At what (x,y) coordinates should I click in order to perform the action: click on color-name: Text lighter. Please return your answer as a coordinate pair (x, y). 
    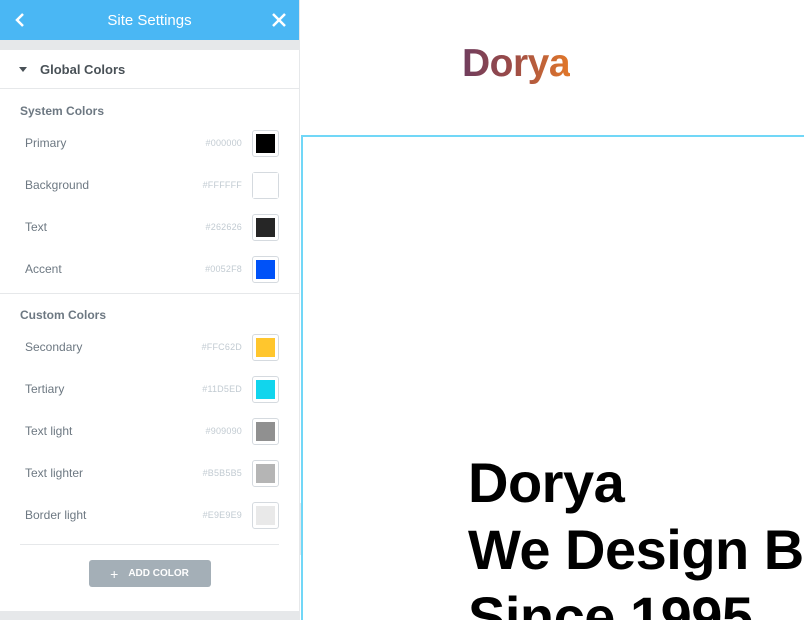
    Looking at the image, I should click on (54, 473).